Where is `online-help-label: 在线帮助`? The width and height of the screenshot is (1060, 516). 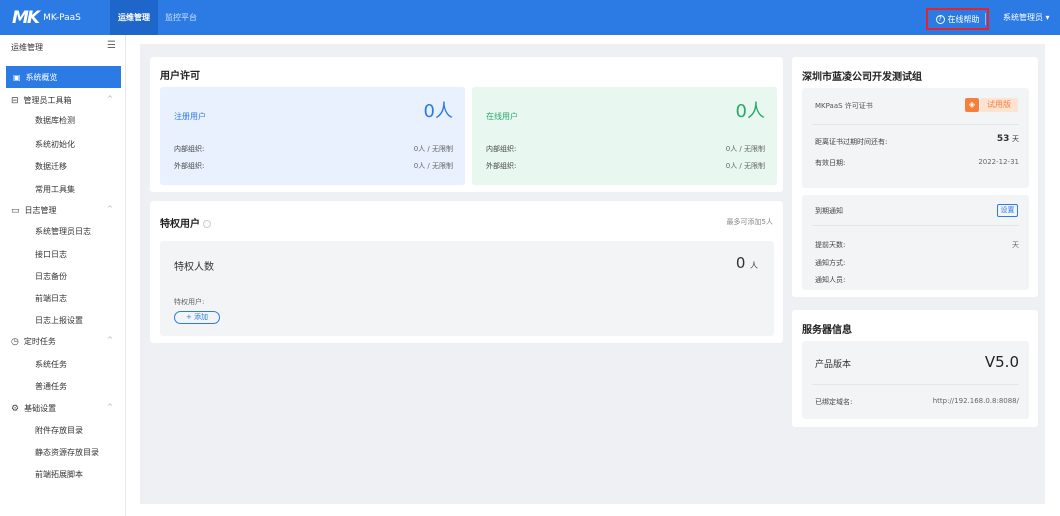
online-help-label: 在线帮助 is located at coordinates (963, 19).